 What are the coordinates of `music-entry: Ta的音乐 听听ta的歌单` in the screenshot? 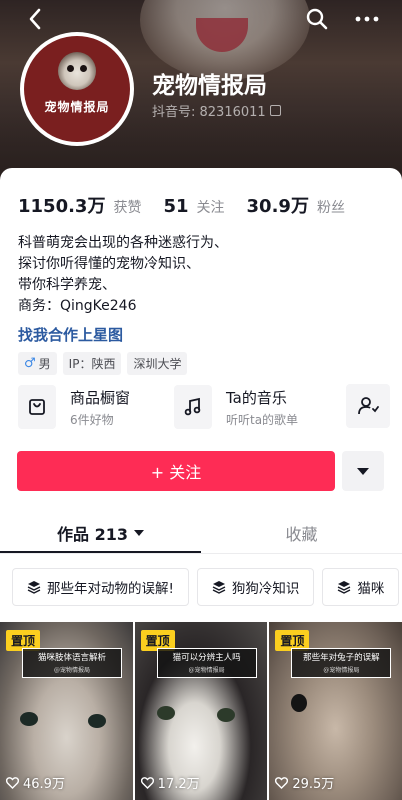 It's located at (256, 407).